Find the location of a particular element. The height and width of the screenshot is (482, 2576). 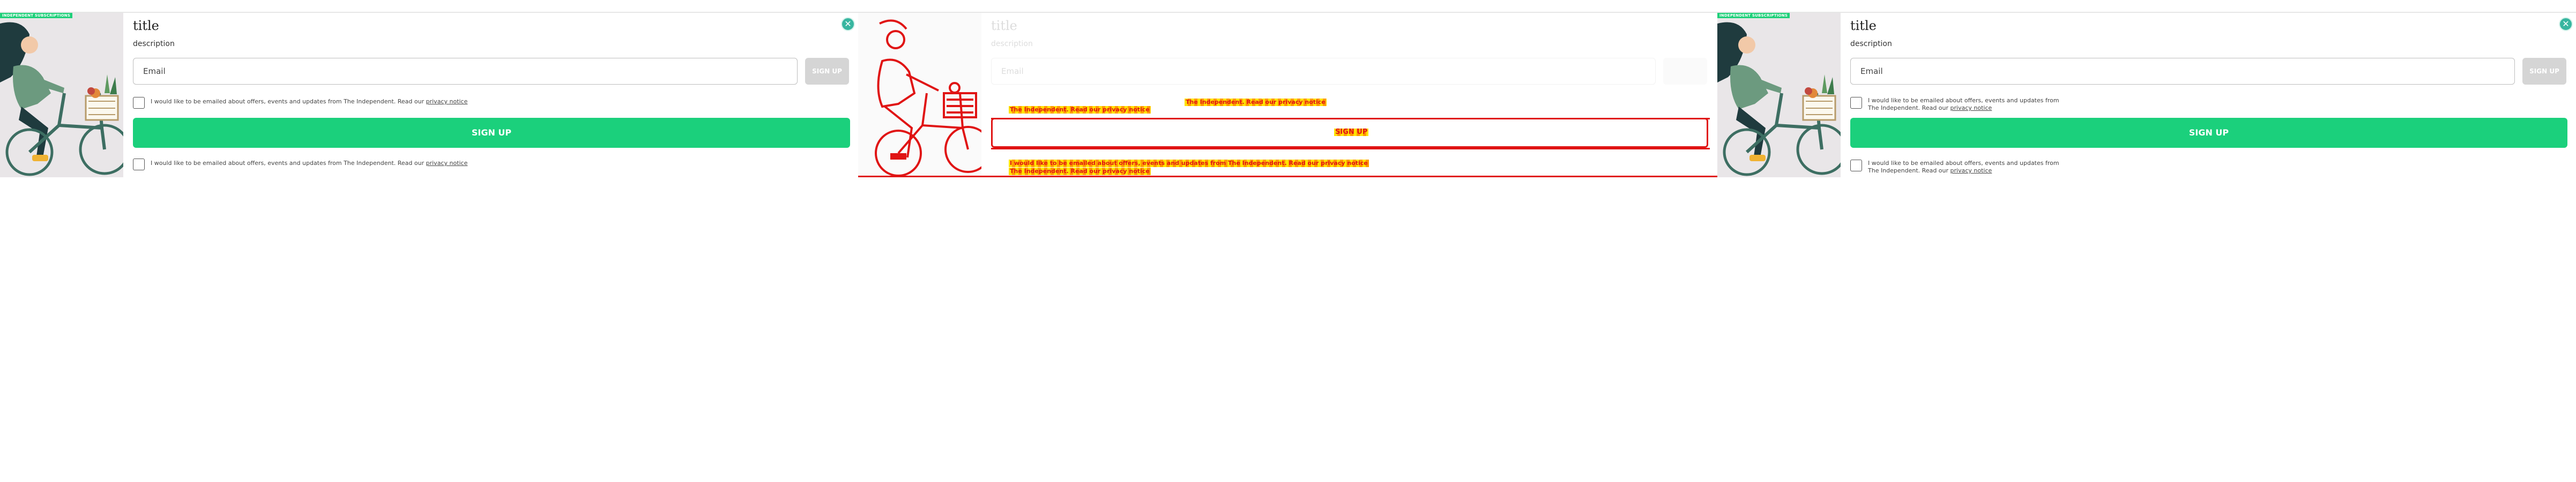

glitch-consent-text-1: The Independent. Read our privacy notice is located at coordinates (1256, 102).